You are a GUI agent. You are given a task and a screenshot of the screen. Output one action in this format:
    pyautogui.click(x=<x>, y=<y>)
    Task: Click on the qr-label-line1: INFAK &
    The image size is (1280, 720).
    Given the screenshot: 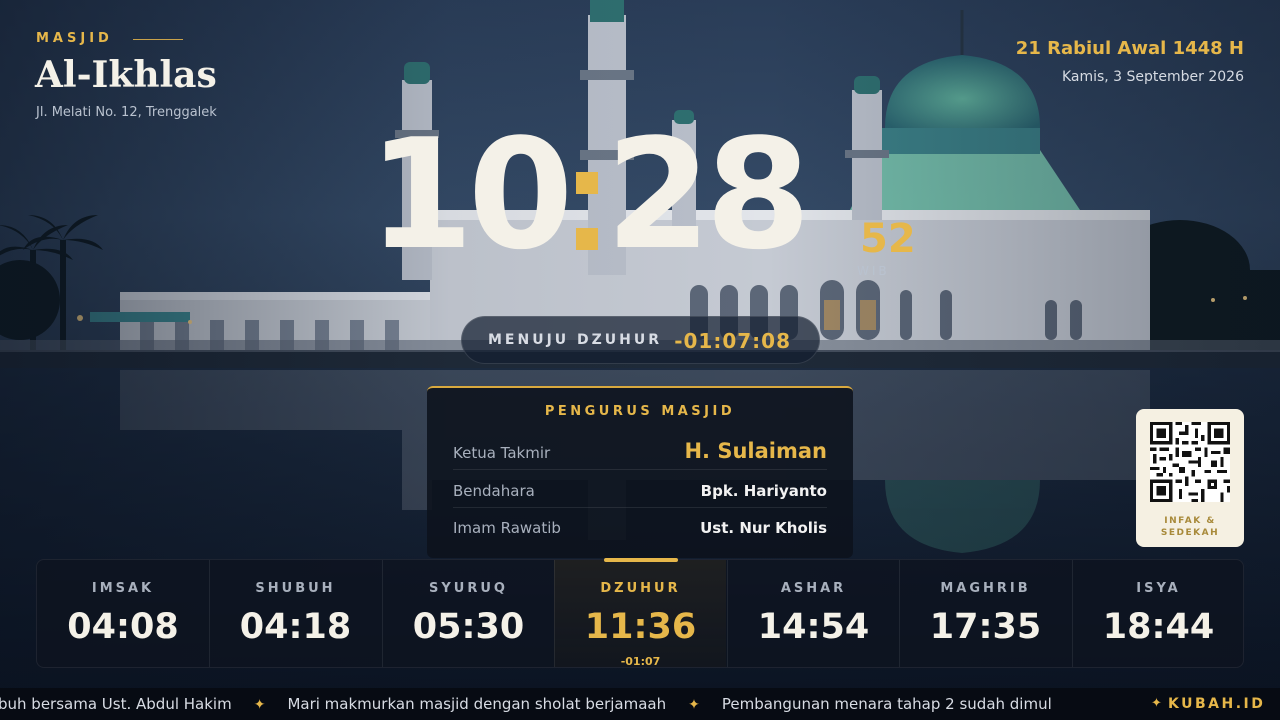 What is the action you would take?
    pyautogui.click(x=1190, y=521)
    